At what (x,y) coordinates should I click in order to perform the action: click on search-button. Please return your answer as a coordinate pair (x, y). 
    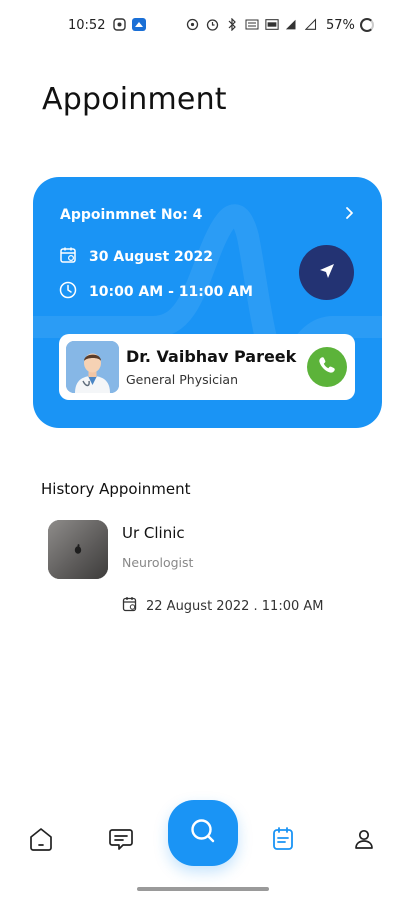
    Looking at the image, I should click on (203, 833).